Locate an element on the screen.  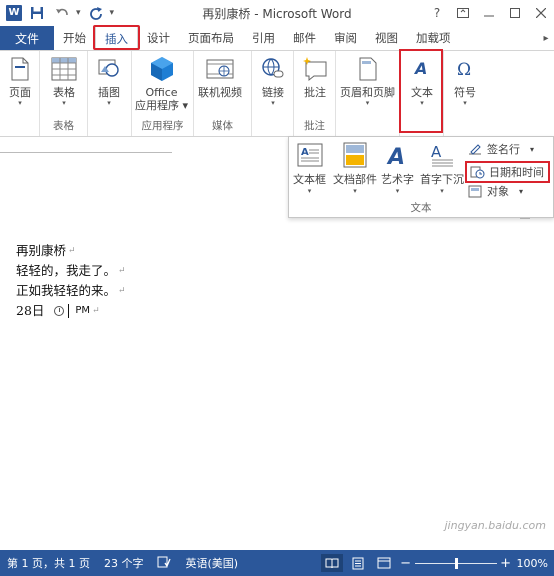
group-links: 链接 ▾ is located at coordinates (273, 93).